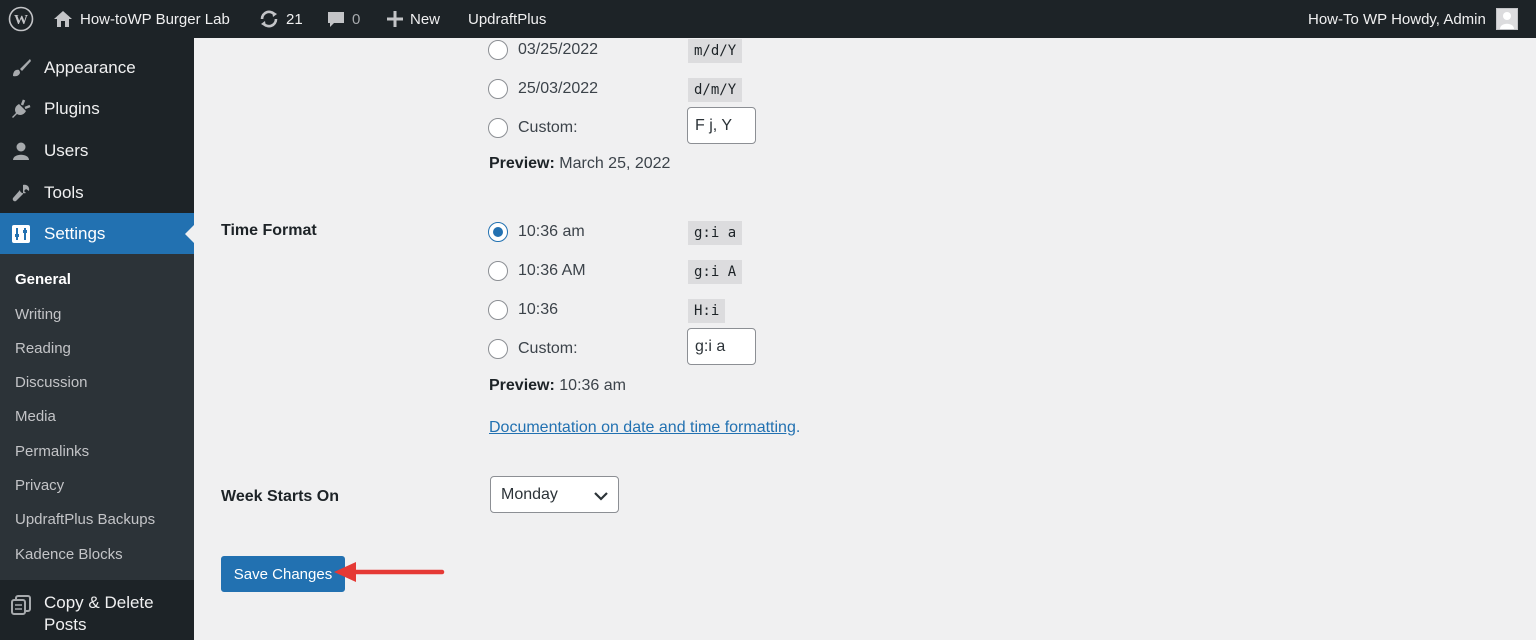  What do you see at coordinates (715, 233) in the screenshot?
I see `format-code: g:i a` at bounding box center [715, 233].